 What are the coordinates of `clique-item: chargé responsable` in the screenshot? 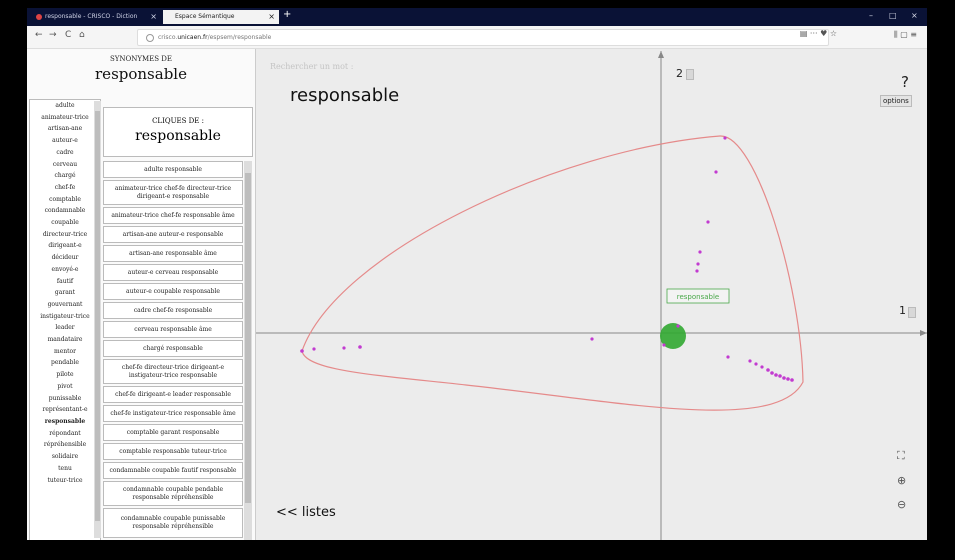 It's located at (173, 348).